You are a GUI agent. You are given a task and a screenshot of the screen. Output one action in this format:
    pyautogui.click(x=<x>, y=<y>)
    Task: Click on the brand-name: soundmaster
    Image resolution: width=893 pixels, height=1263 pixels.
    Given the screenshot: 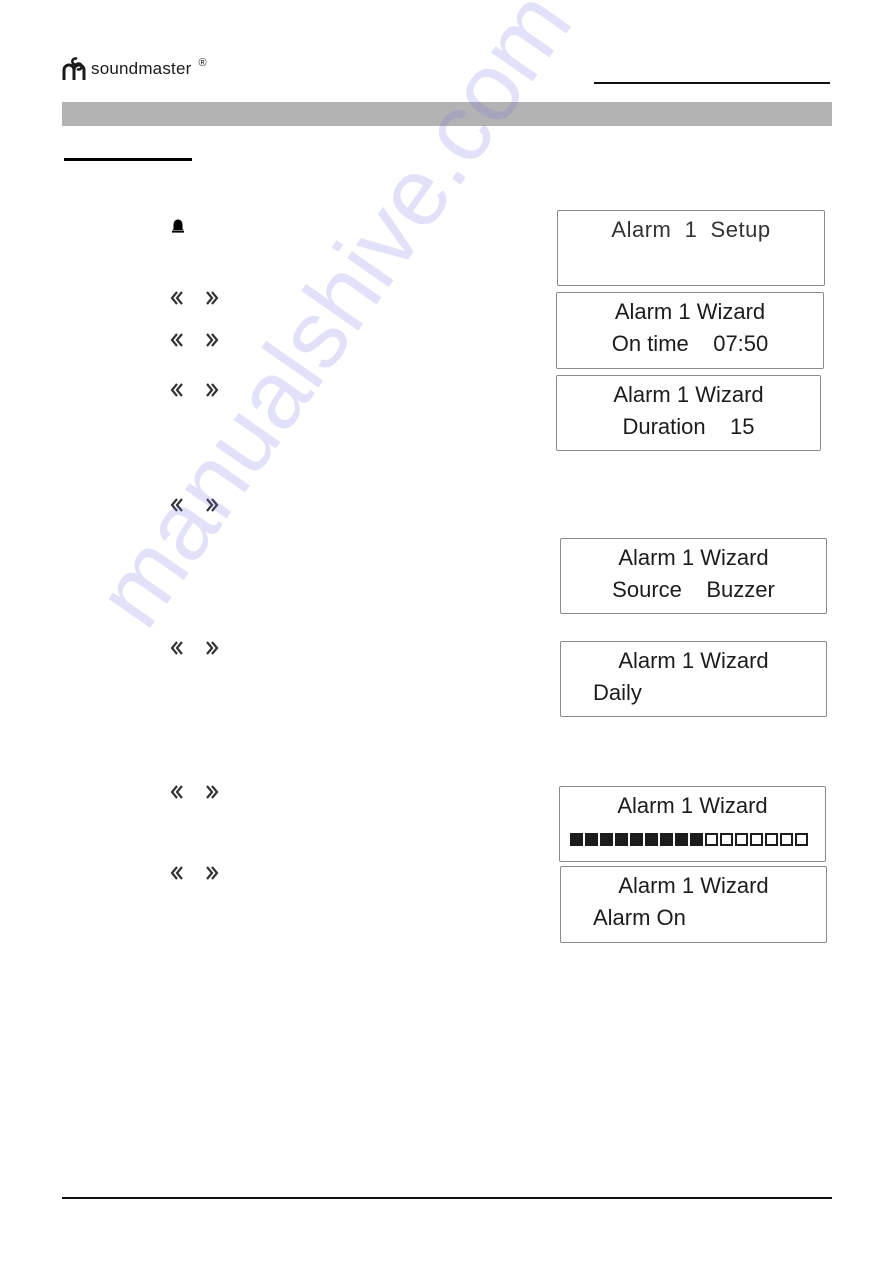 What is the action you would take?
    pyautogui.click(x=141, y=68)
    